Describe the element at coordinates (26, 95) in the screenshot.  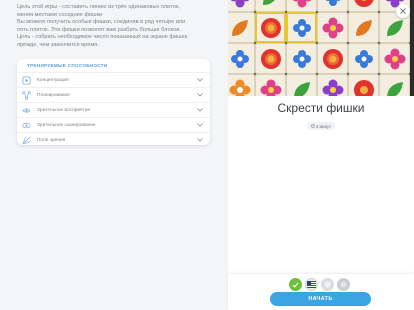
I see `planning-icon` at that location.